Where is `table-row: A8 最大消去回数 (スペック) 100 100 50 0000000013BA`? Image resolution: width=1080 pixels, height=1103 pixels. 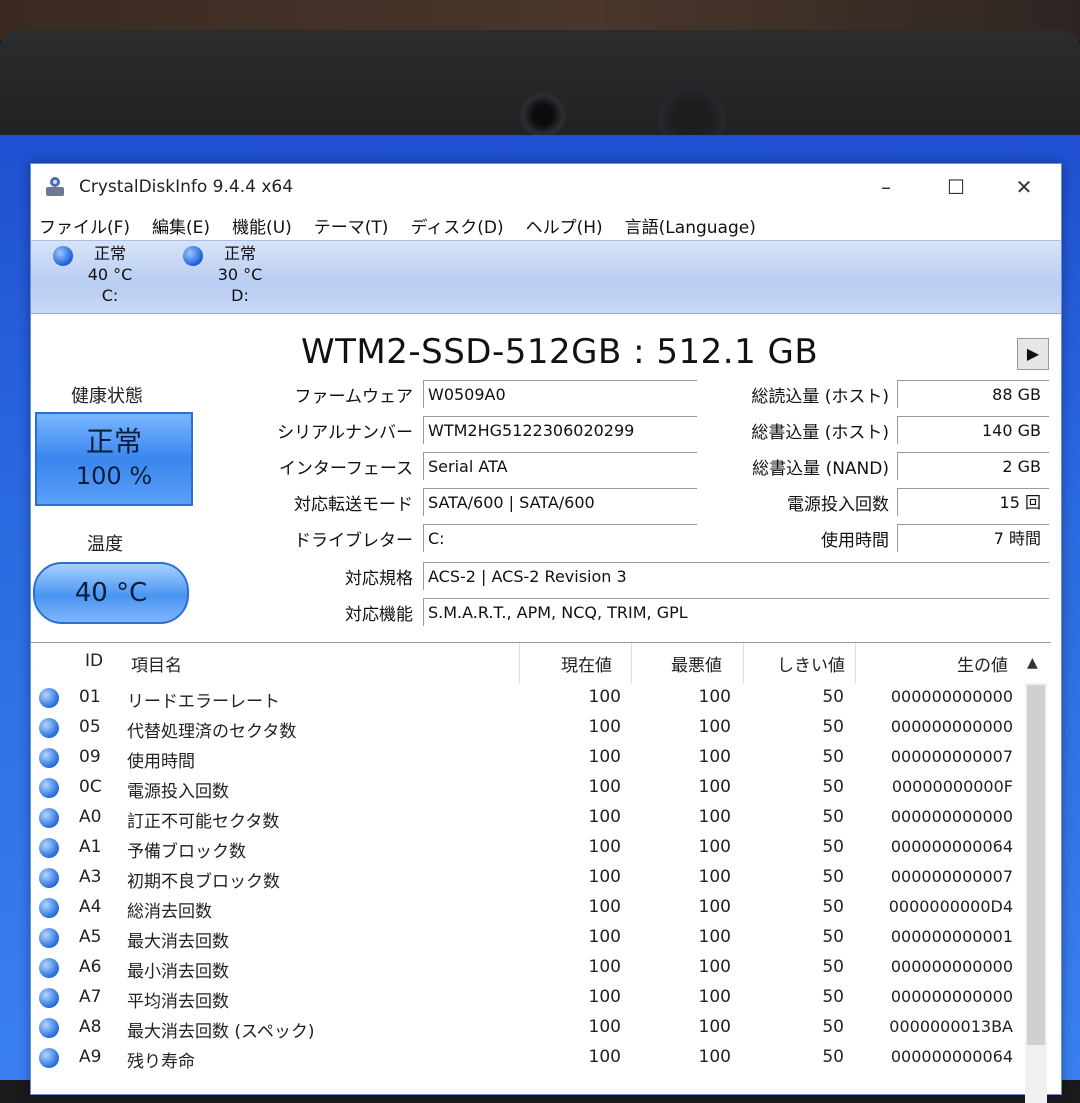 table-row: A8 最大消去回数 (スペック) 100 100 50 0000000013BA is located at coordinates (541, 1028).